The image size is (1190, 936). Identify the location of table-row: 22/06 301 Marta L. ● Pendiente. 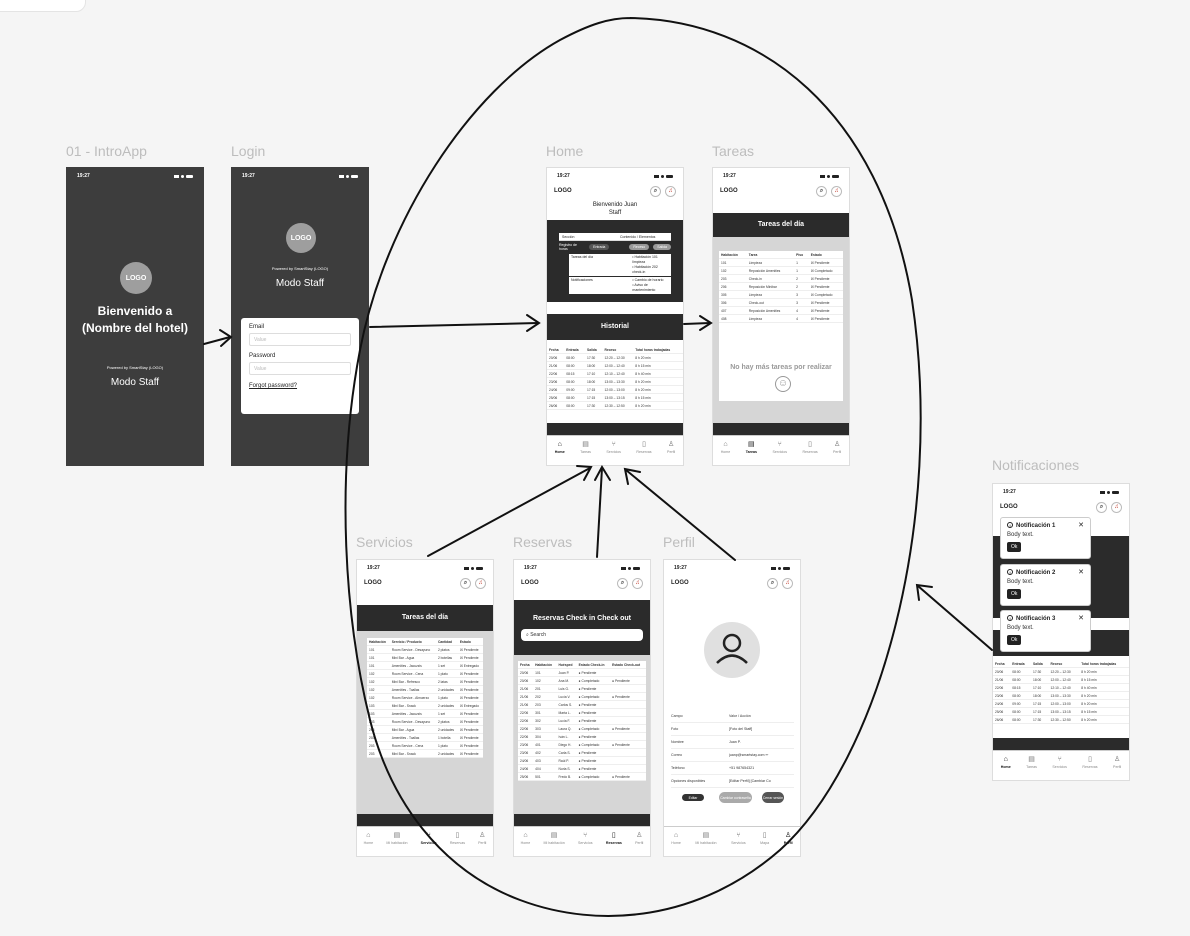
(582, 712).